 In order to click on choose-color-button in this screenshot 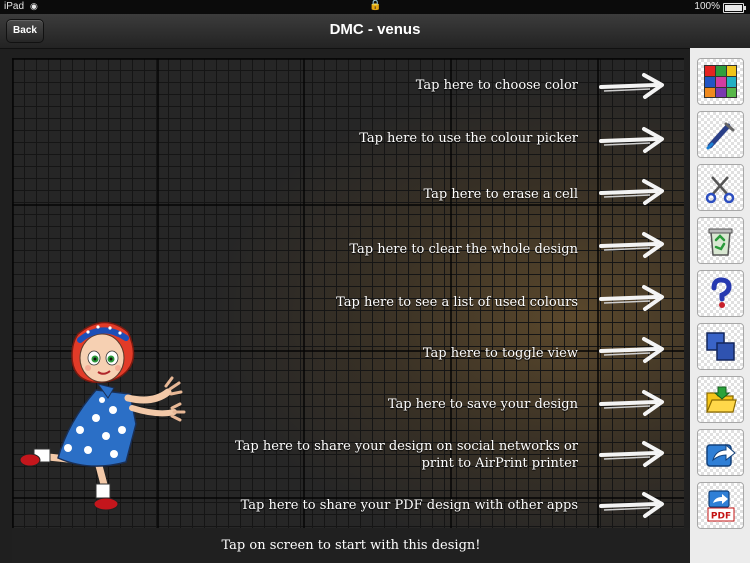, I will do `click(720, 81)`.